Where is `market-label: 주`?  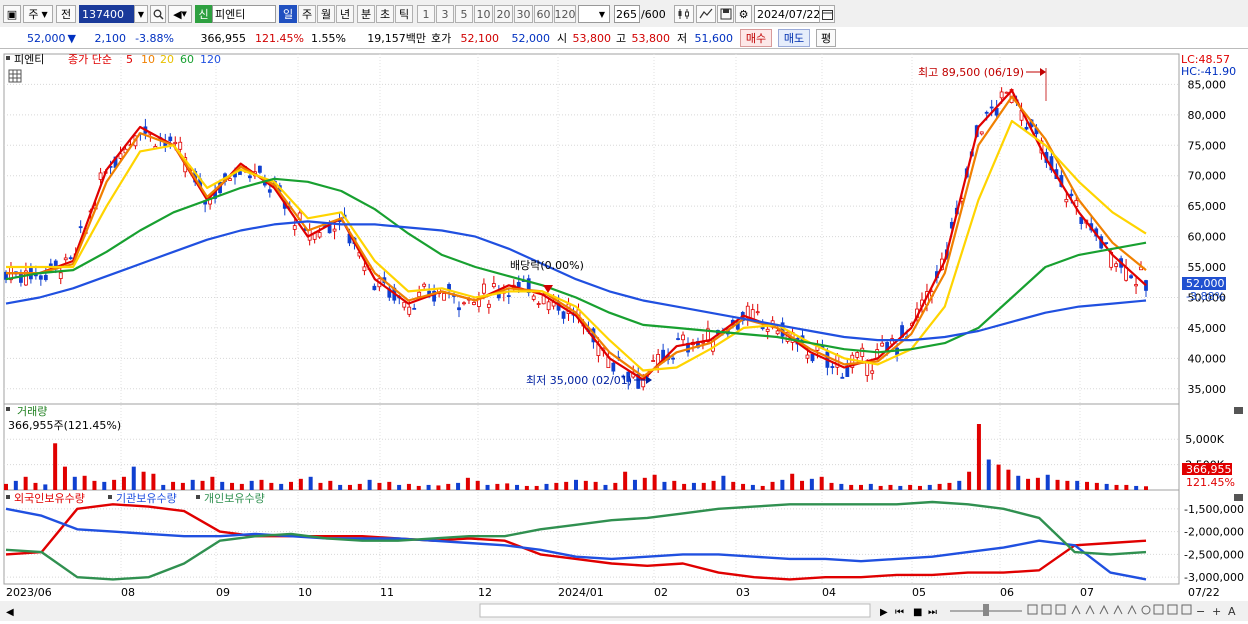 market-label: 주 is located at coordinates (33, 14).